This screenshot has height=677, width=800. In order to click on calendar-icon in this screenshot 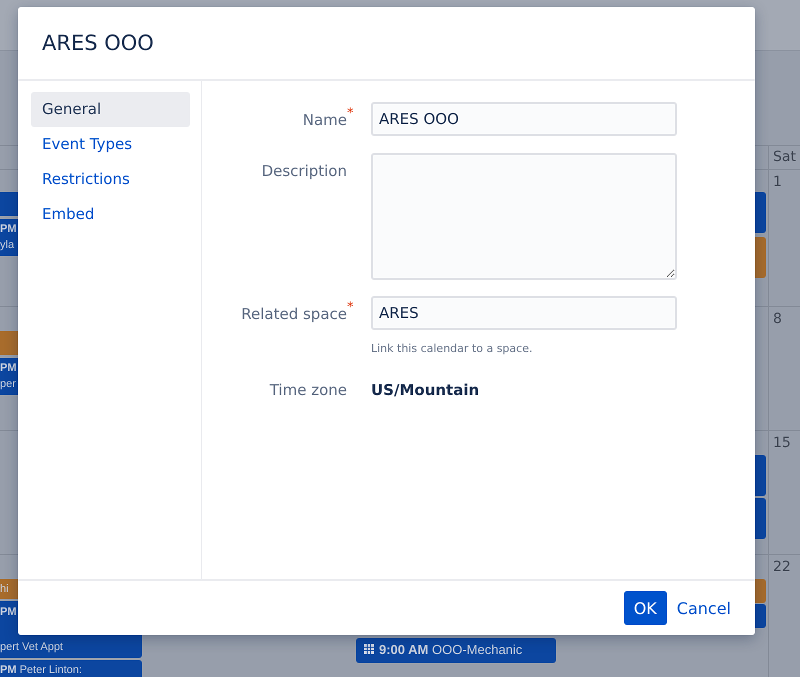, I will do `click(369, 649)`.